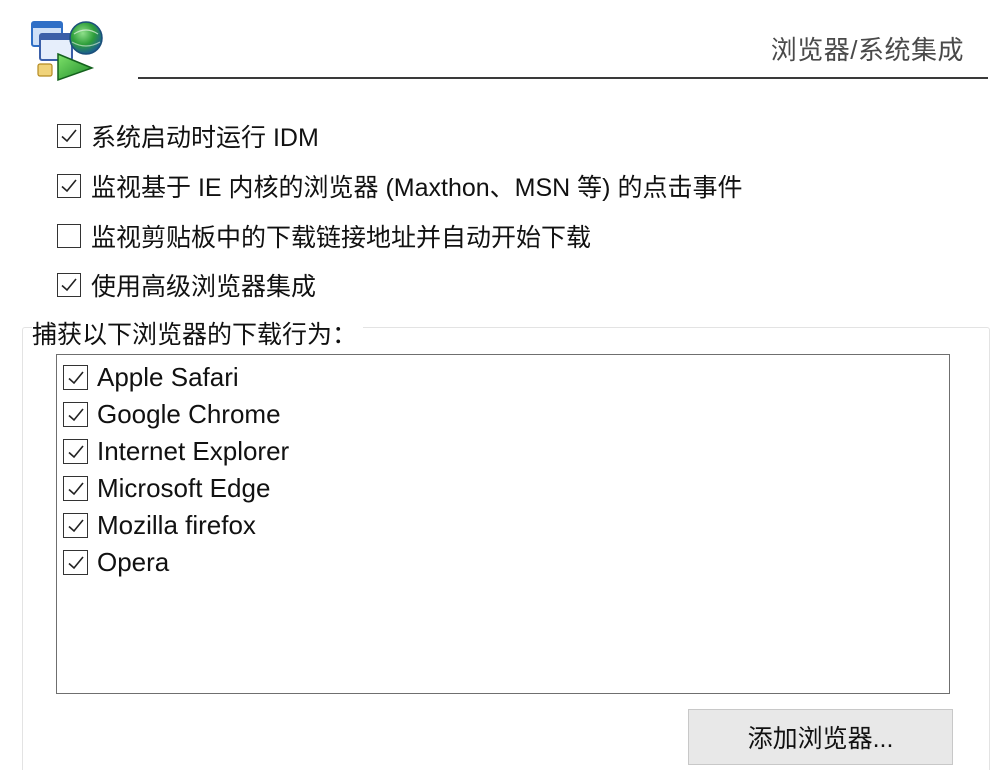 The image size is (1002, 770). I want to click on browser-item-safari: Apple Safari, so click(503, 377).